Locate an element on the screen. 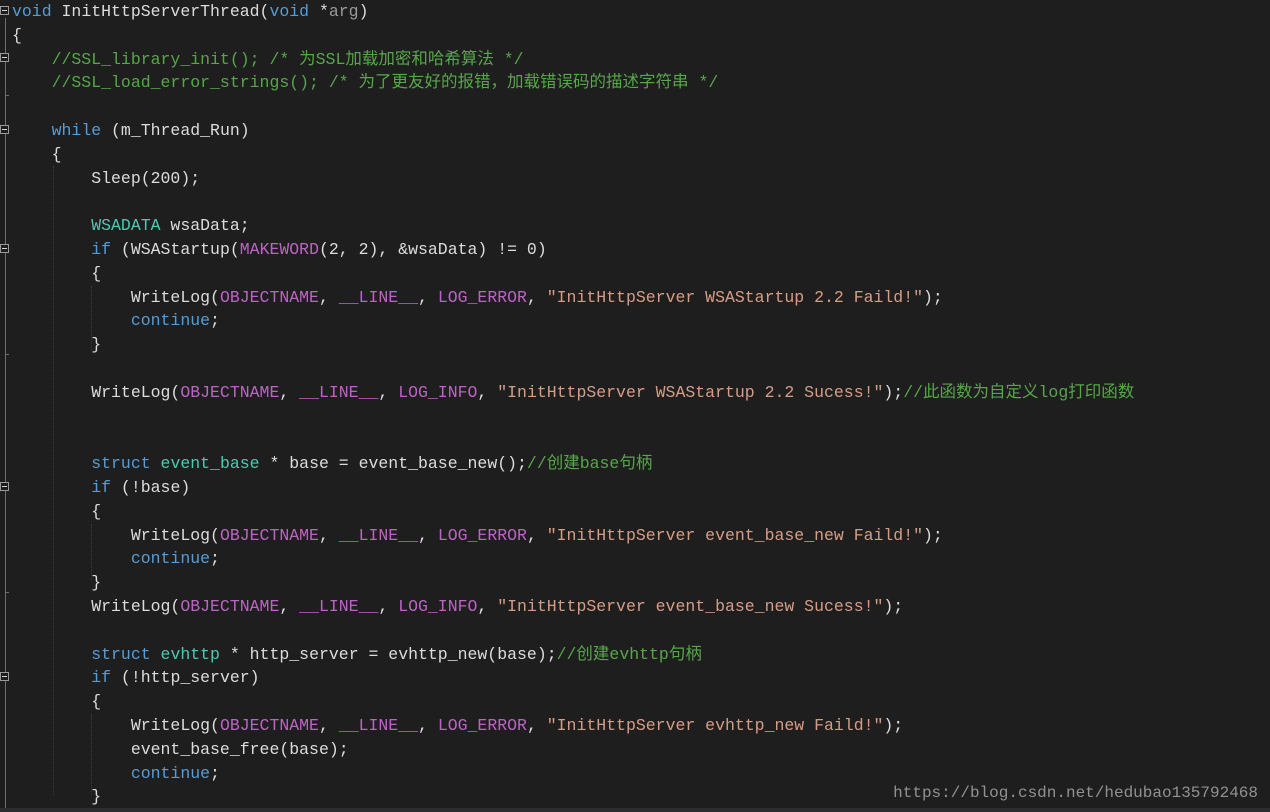 This screenshot has height=812, width=1270. keyword-token: continue is located at coordinates (170, 559).